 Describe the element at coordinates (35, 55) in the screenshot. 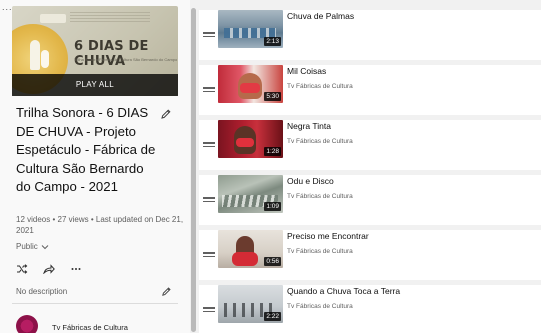

I see `thumbnail-figure-graphic` at that location.